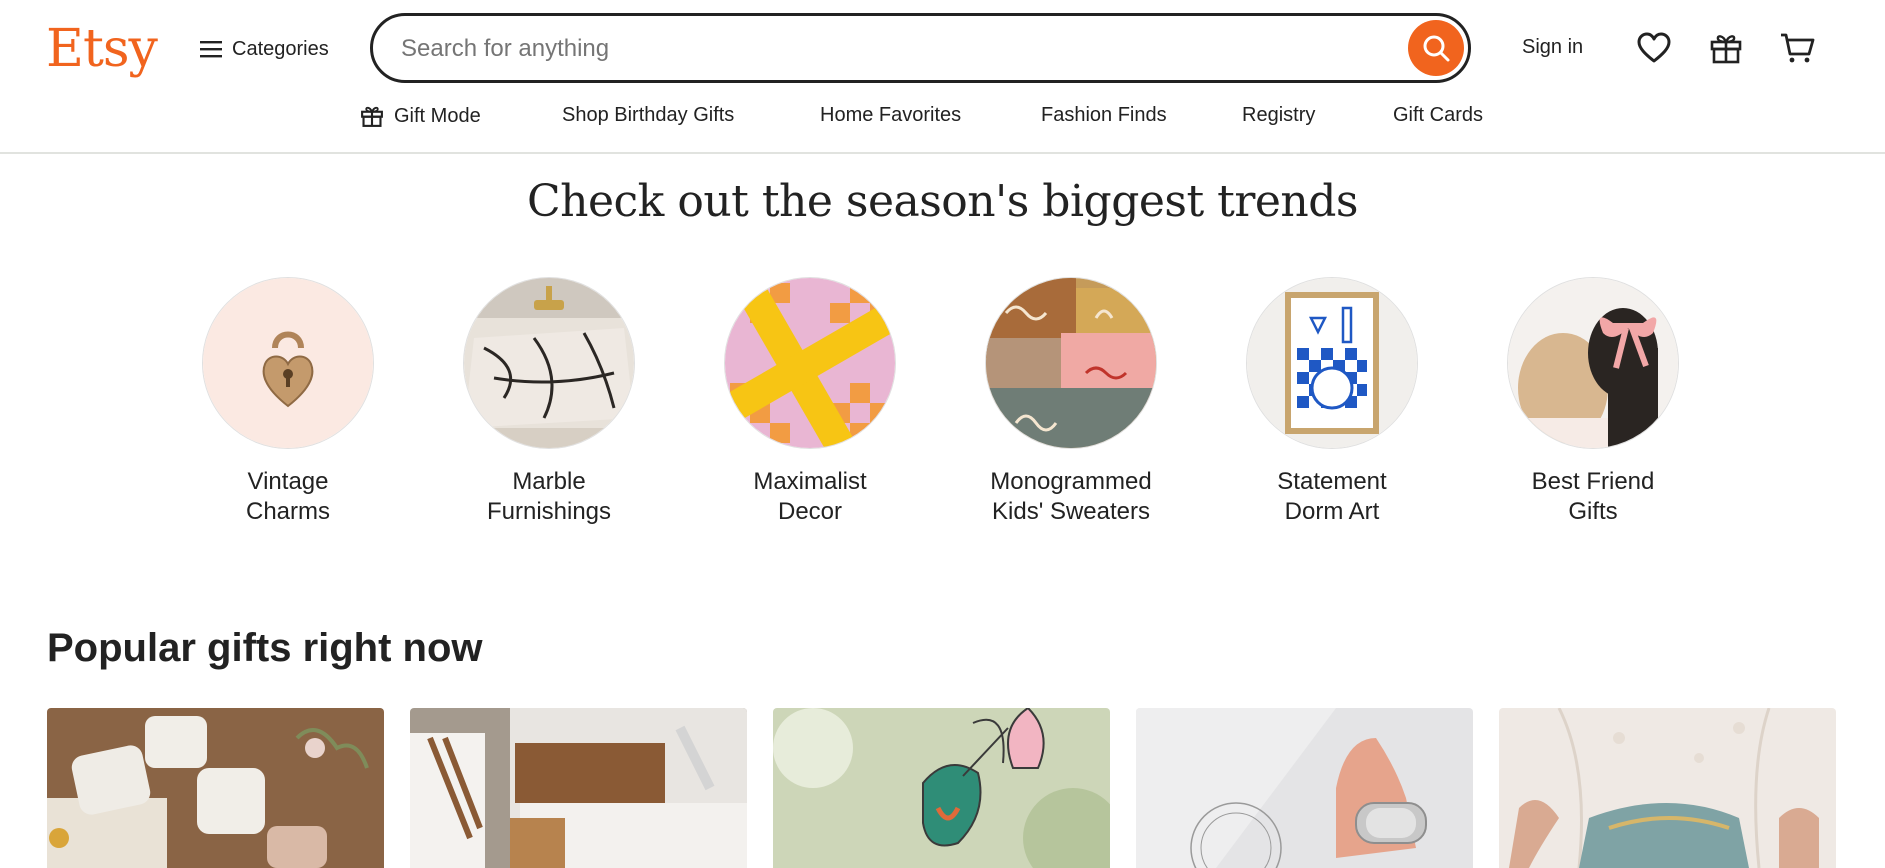 Image resolution: width=1885 pixels, height=868 pixels. I want to click on cart-icon, so click(1798, 48).